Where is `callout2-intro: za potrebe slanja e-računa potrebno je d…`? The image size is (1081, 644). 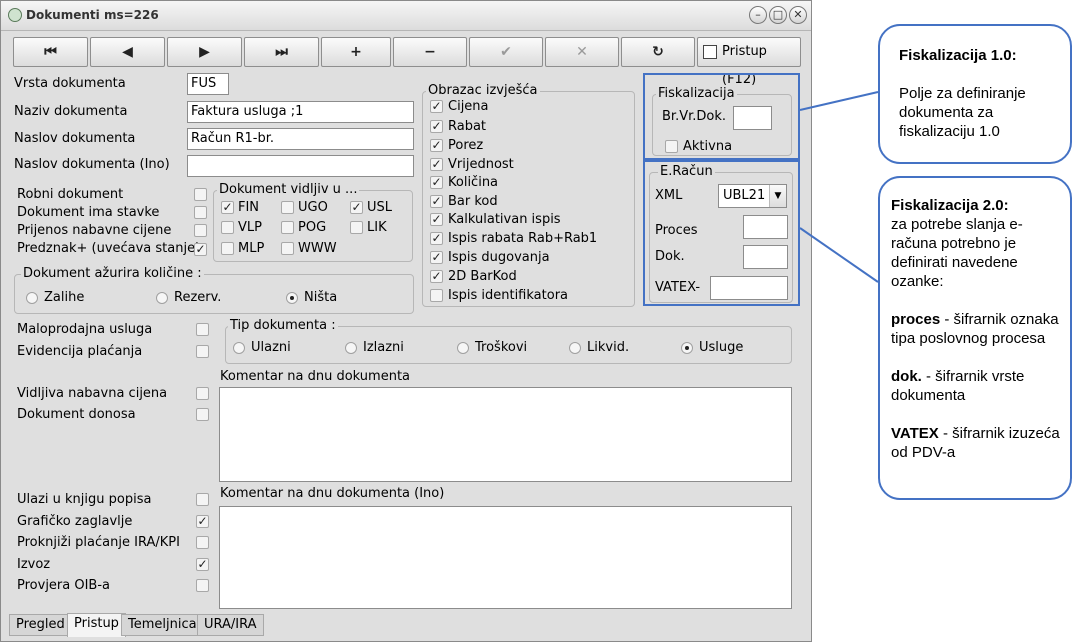
callout2-intro: za potrebe slanja e-računa potrebno je d… is located at coordinates (957, 253).